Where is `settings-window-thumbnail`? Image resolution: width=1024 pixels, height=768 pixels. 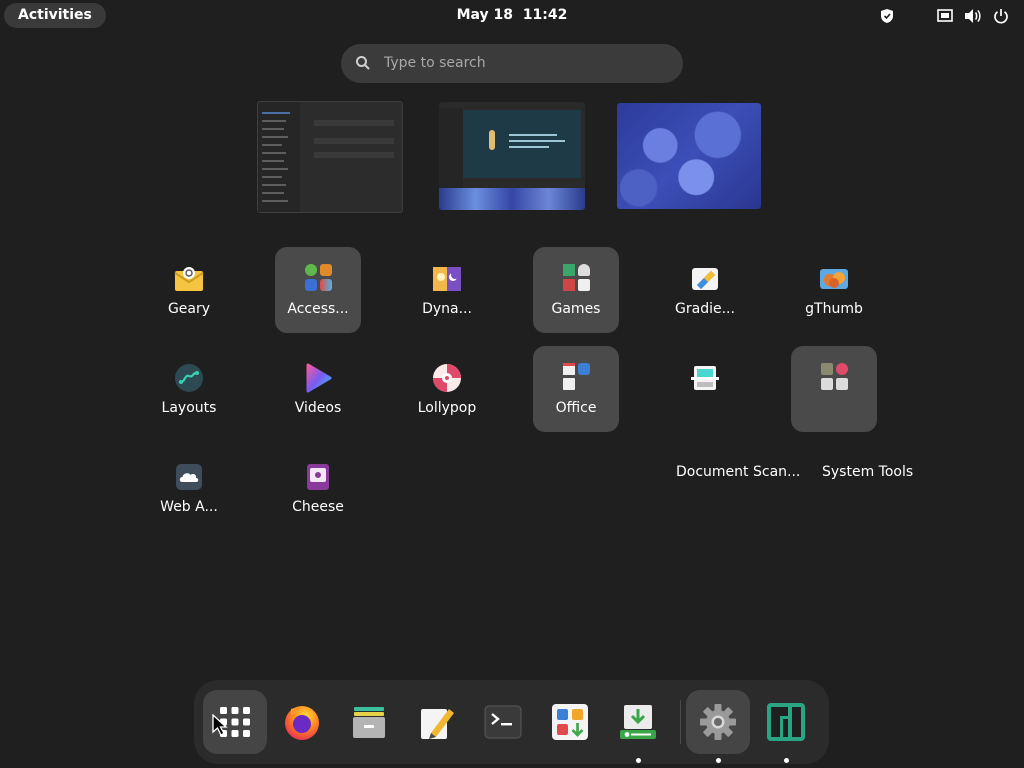 settings-window-thumbnail is located at coordinates (330, 157).